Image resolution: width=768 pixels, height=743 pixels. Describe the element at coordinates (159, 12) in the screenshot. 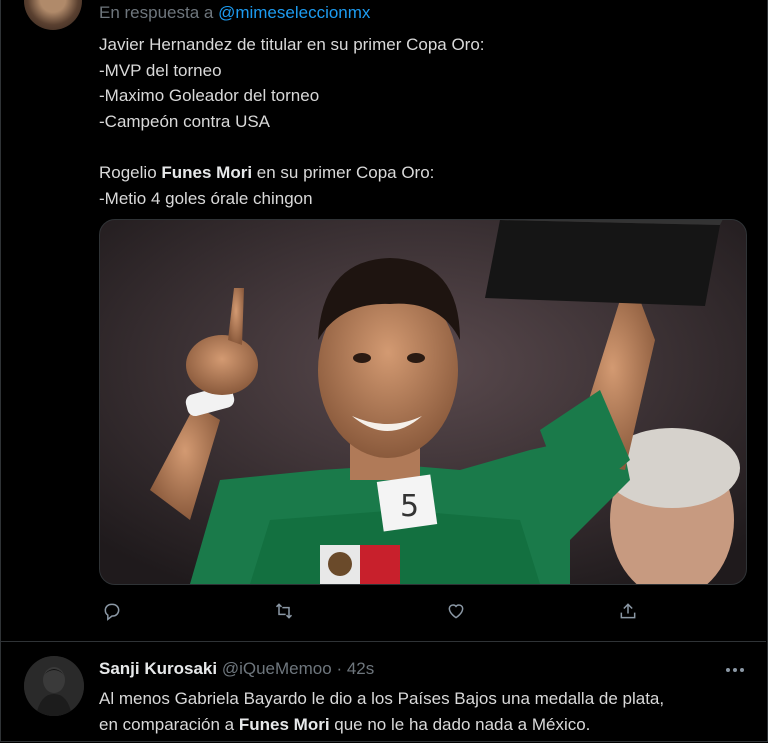

I see `reply-prefix: En respuesta a` at that location.